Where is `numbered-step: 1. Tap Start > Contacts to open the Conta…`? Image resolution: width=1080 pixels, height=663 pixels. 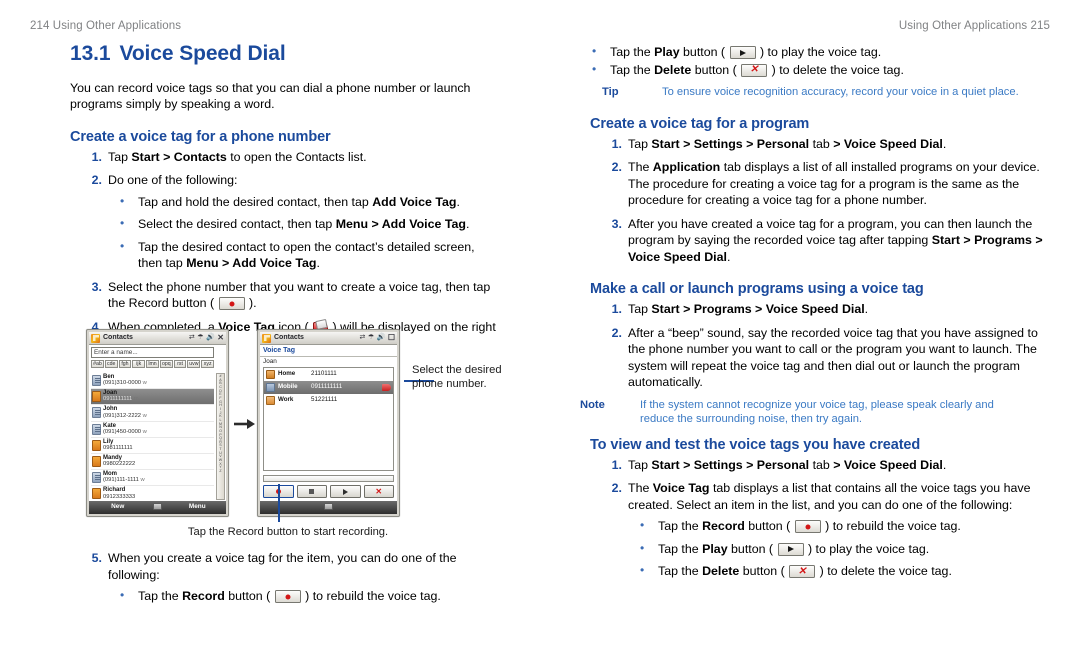 numbered-step: 1. Tap Start > Contacts to open the Conta… is located at coordinates (265, 157).